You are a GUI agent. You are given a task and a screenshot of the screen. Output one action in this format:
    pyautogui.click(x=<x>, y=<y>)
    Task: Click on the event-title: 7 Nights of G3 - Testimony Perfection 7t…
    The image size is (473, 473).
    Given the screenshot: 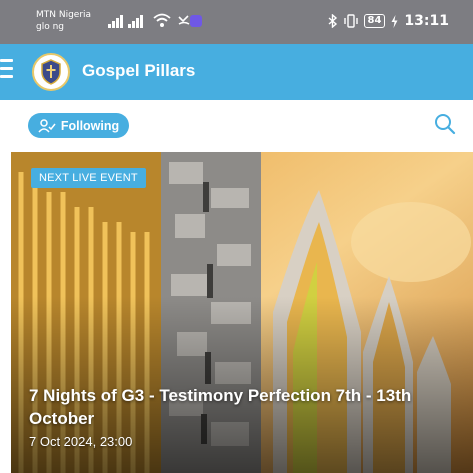 What is the action you would take?
    pyautogui.click(x=249, y=407)
    